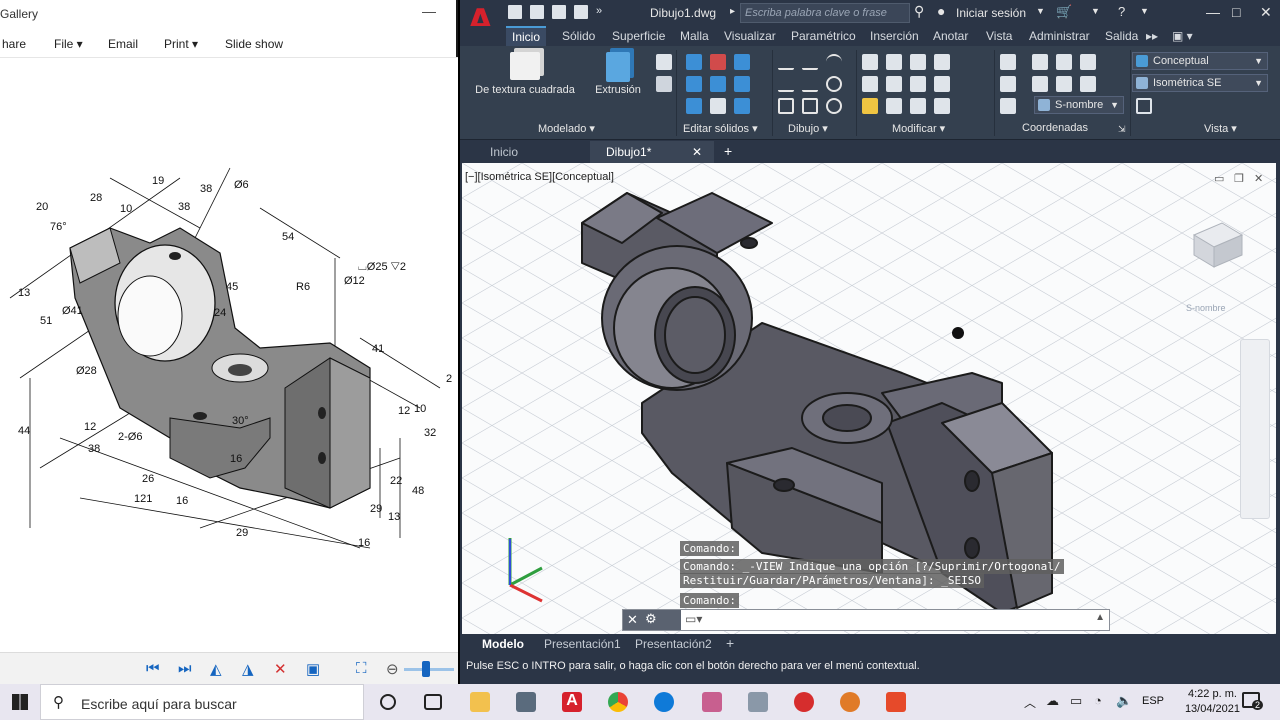 This screenshot has width=1280, height=720. I want to click on menu-print: Print ▾, so click(181, 44).